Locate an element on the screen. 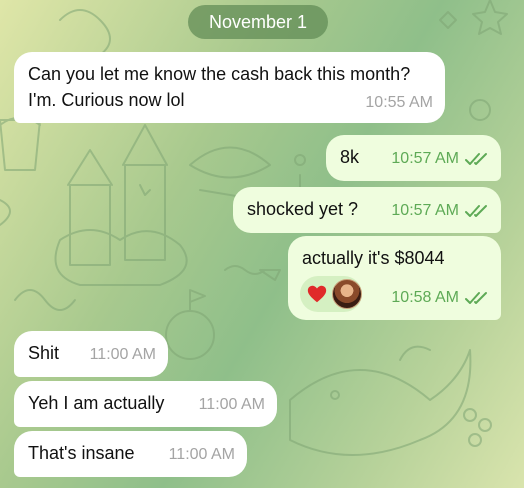  outgoing-message: shocked yet ? 10:57 AM is located at coordinates (367, 210).